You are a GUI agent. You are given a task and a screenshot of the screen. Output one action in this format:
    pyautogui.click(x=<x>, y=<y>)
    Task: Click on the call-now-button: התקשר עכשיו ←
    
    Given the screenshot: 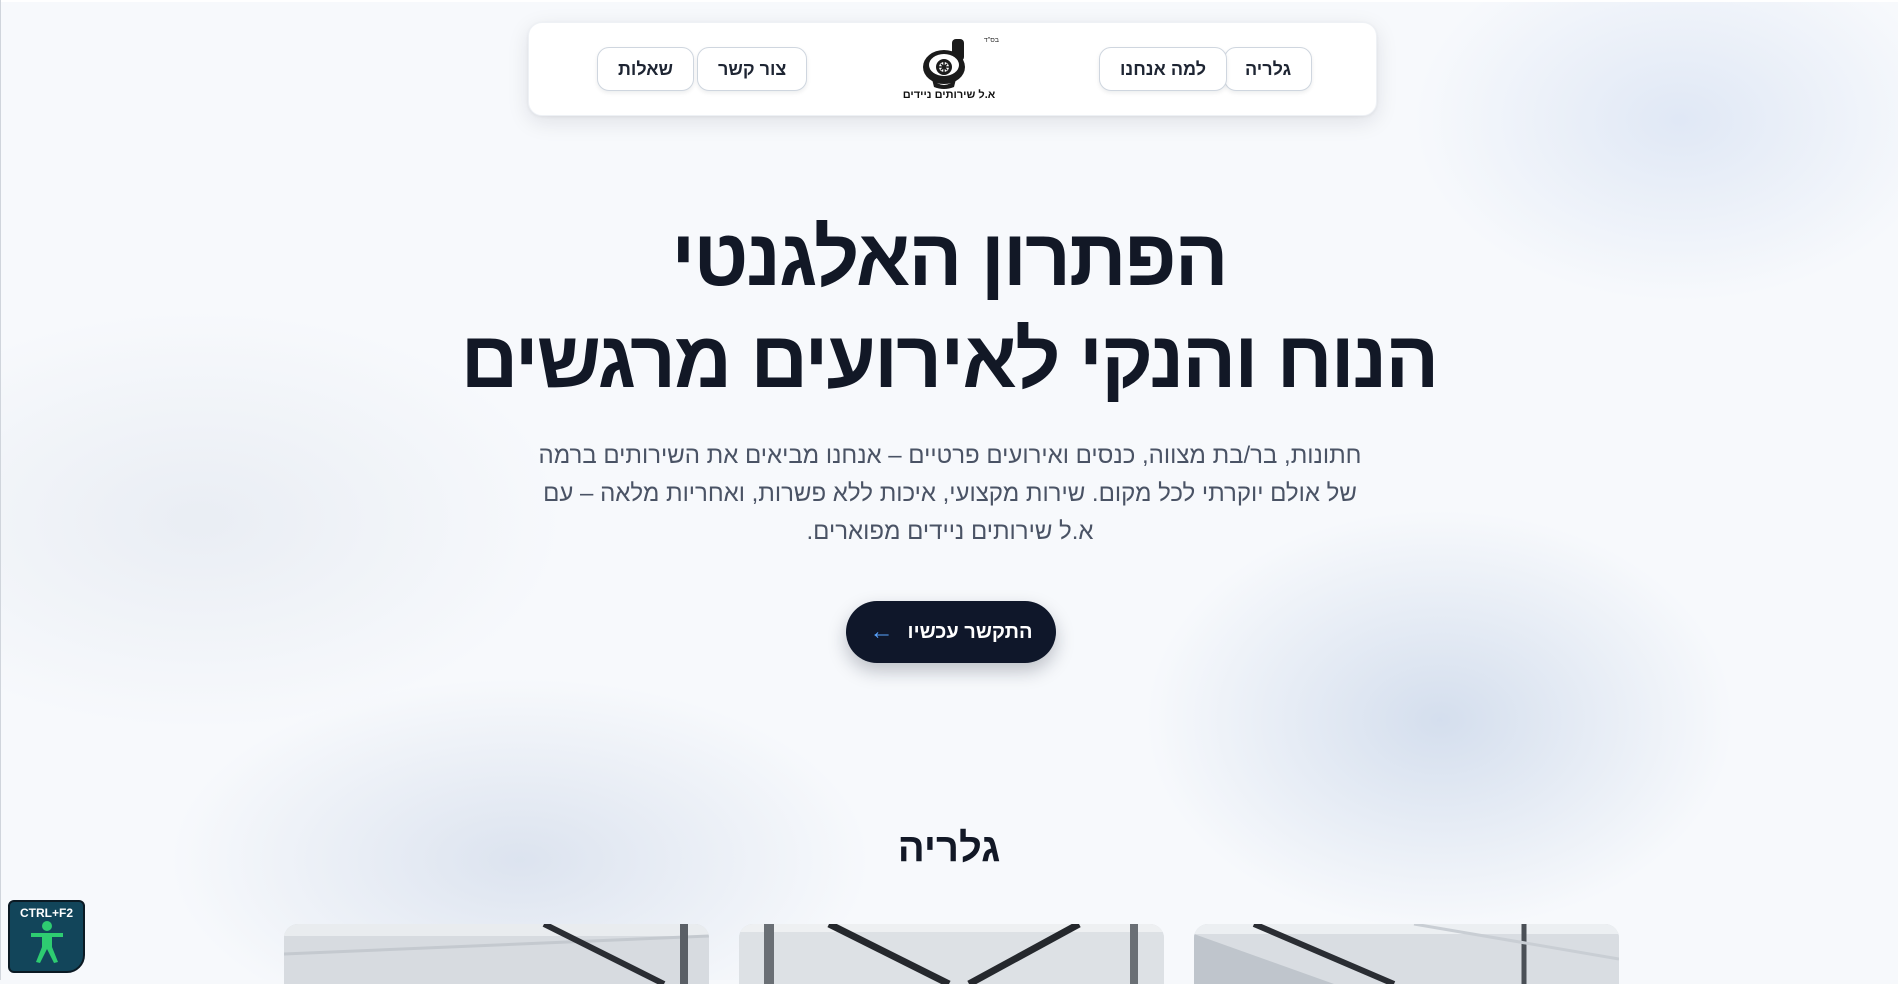 What is the action you would take?
    pyautogui.click(x=951, y=632)
    